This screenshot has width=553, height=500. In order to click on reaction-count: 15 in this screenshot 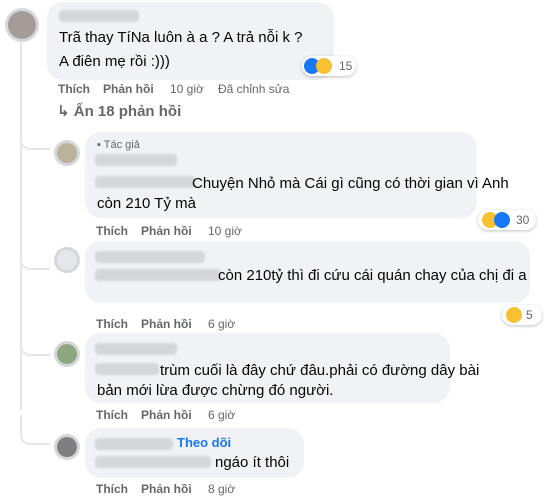, I will do `click(329, 66)`.